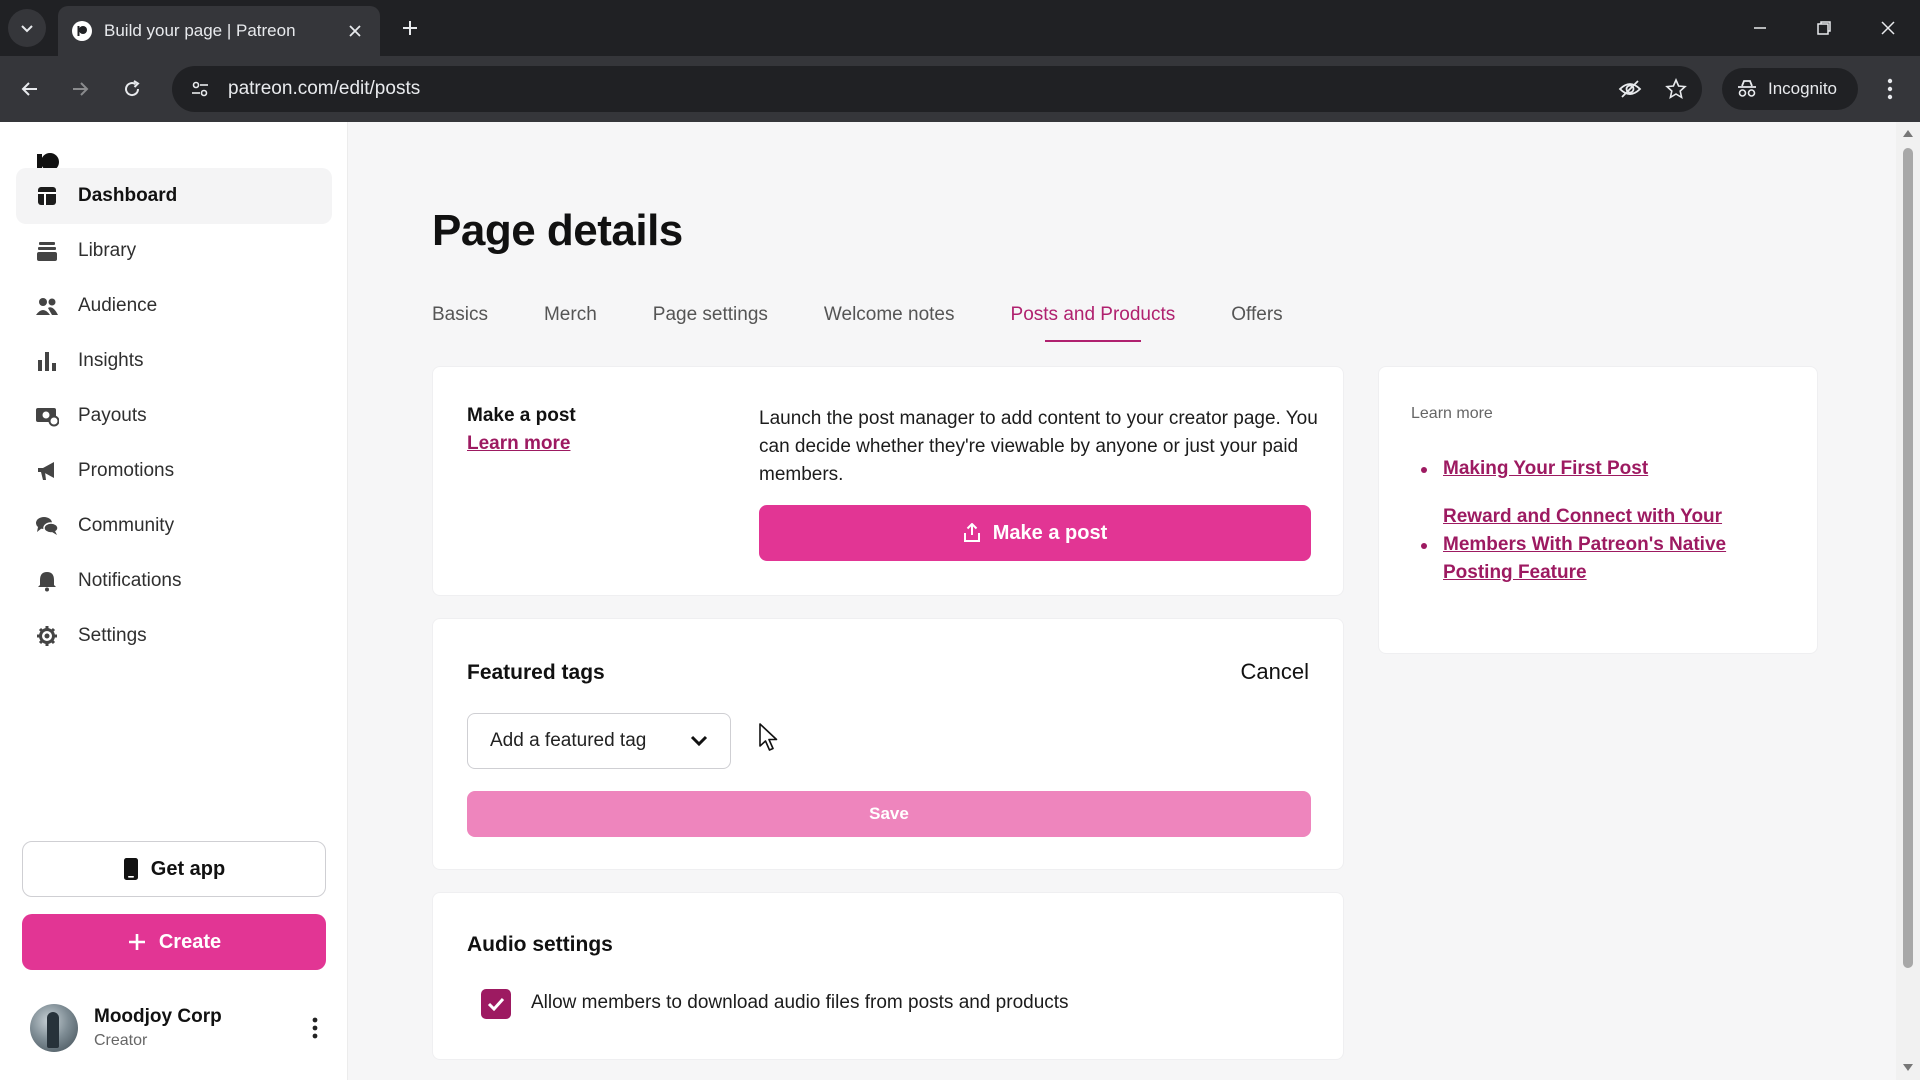  I want to click on featured-tag-placeholder: Add a featured tag, so click(568, 740).